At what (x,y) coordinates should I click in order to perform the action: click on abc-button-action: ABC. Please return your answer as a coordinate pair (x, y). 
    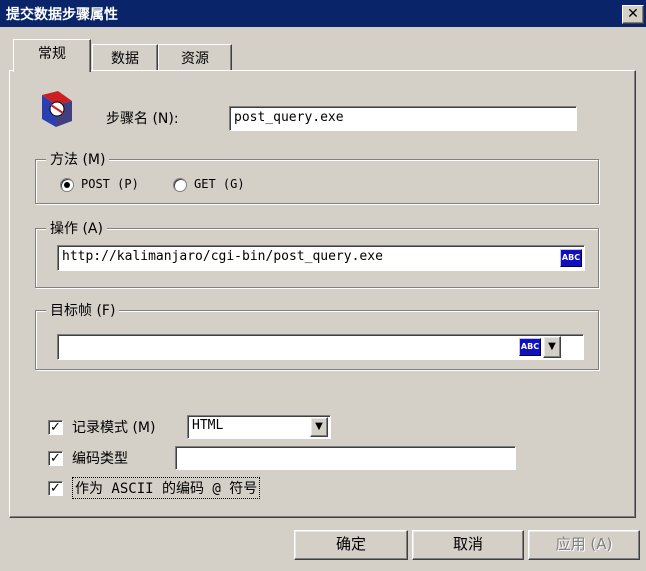
    Looking at the image, I should click on (571, 258).